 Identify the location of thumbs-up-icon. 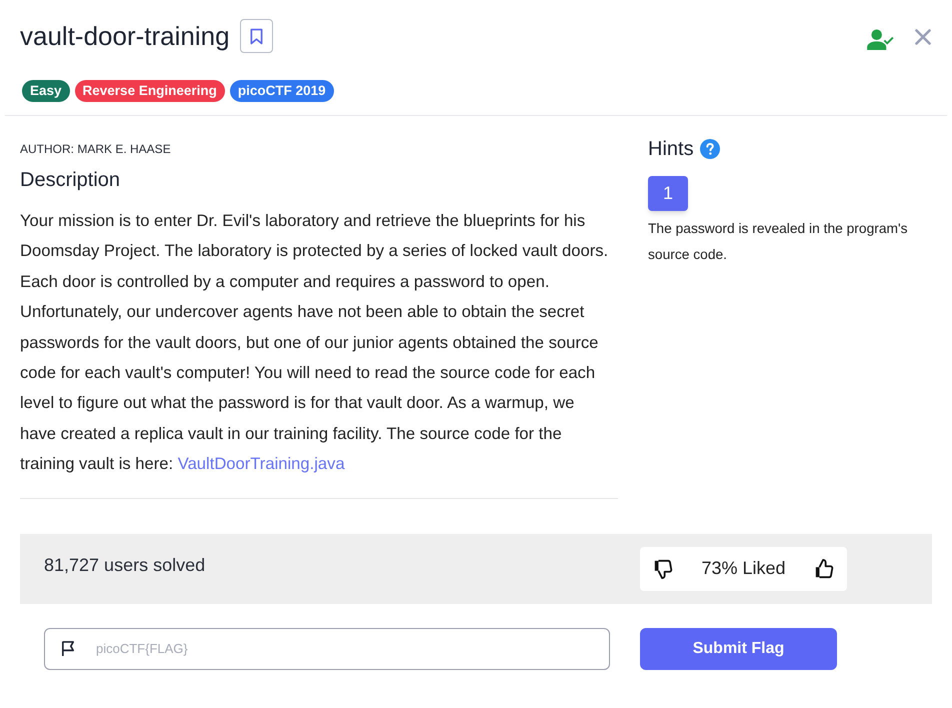
(824, 568).